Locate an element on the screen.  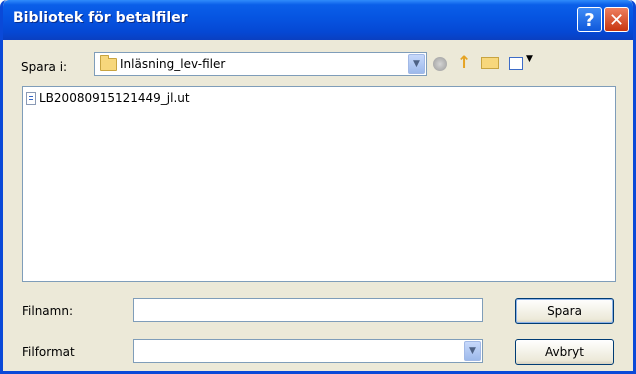
help-button: ? is located at coordinates (589, 19).